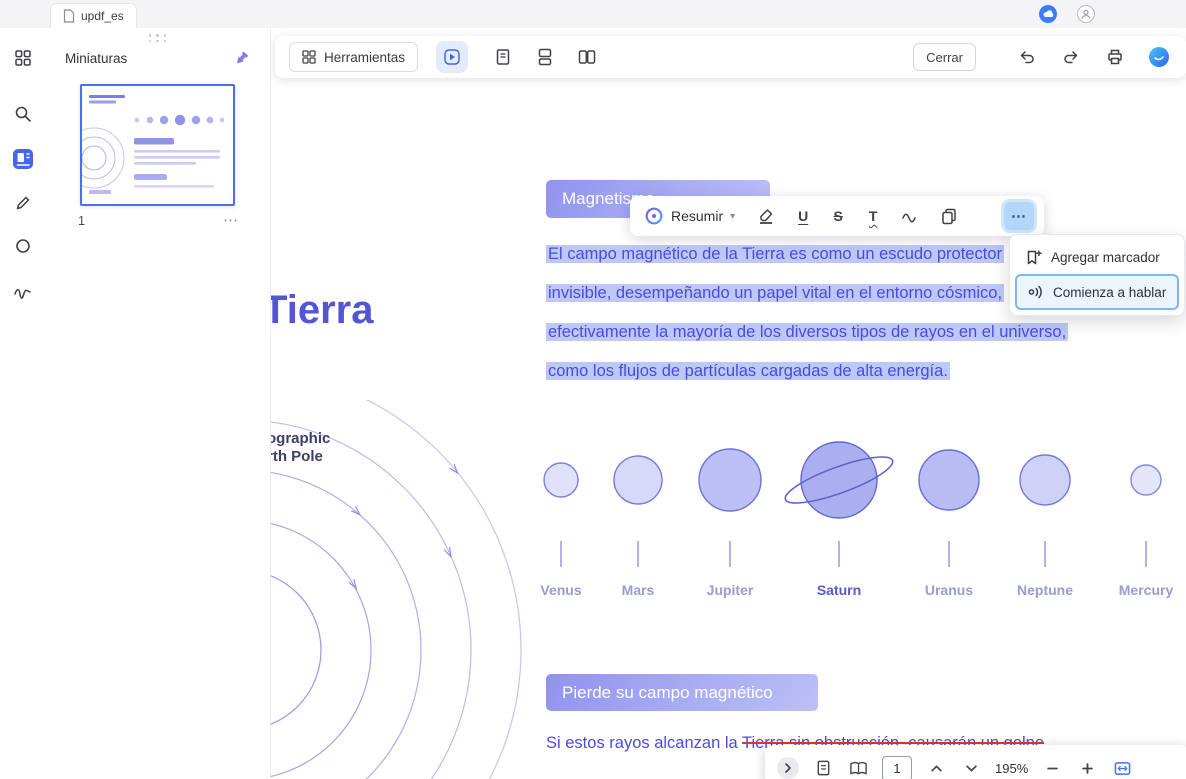  I want to click on bottom-toolbar: 195%, so click(975, 762).